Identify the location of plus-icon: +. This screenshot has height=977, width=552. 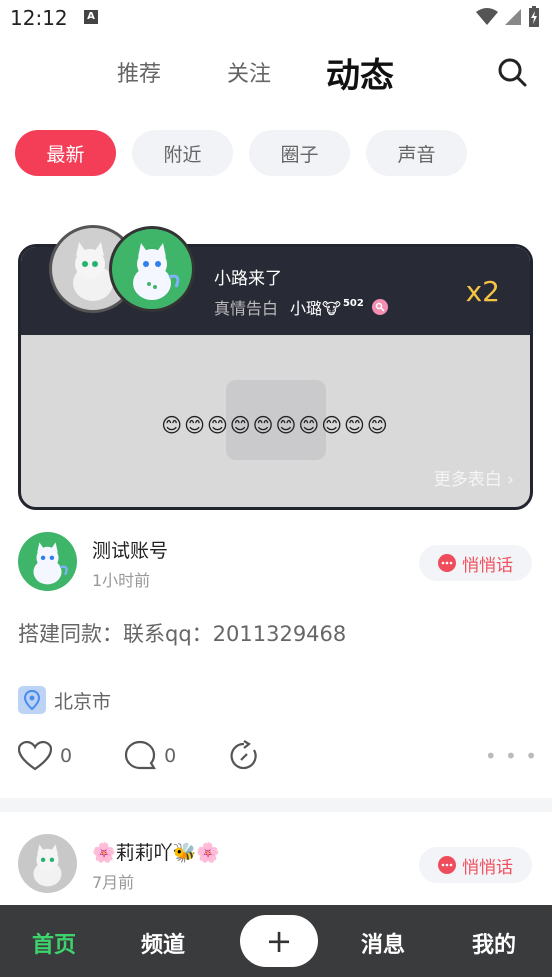
(279, 941).